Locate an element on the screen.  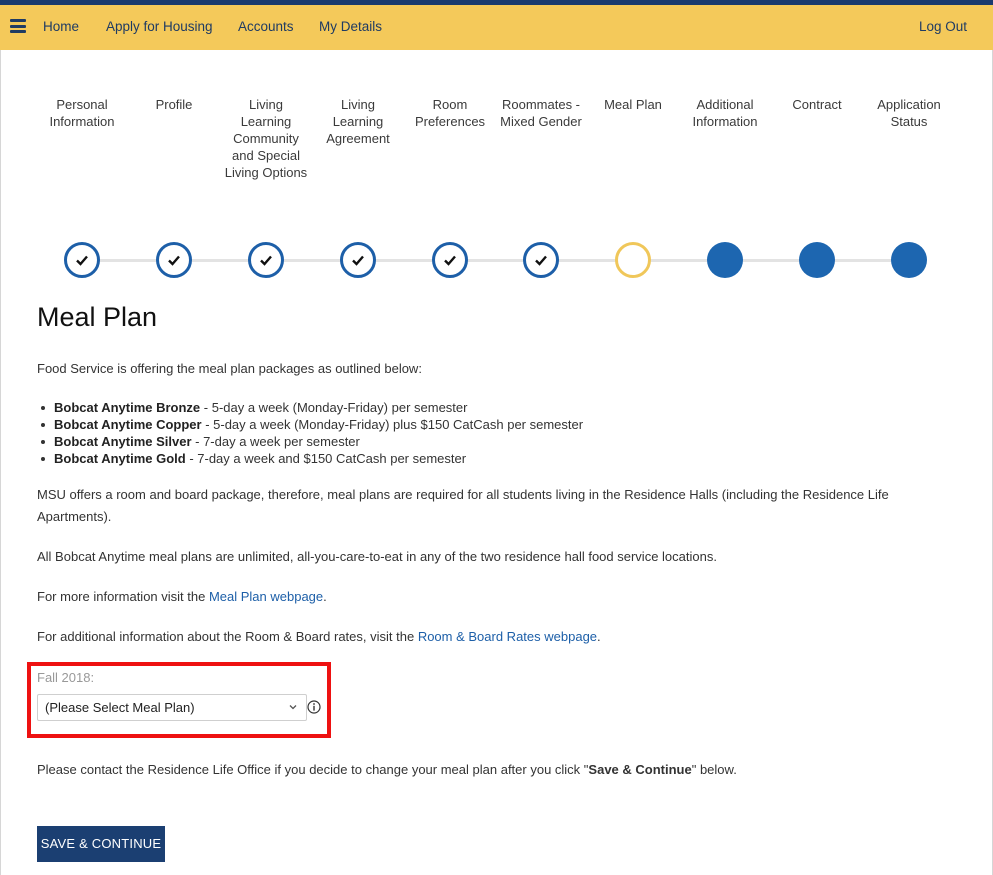
contact-suffix: " below. is located at coordinates (714, 769).